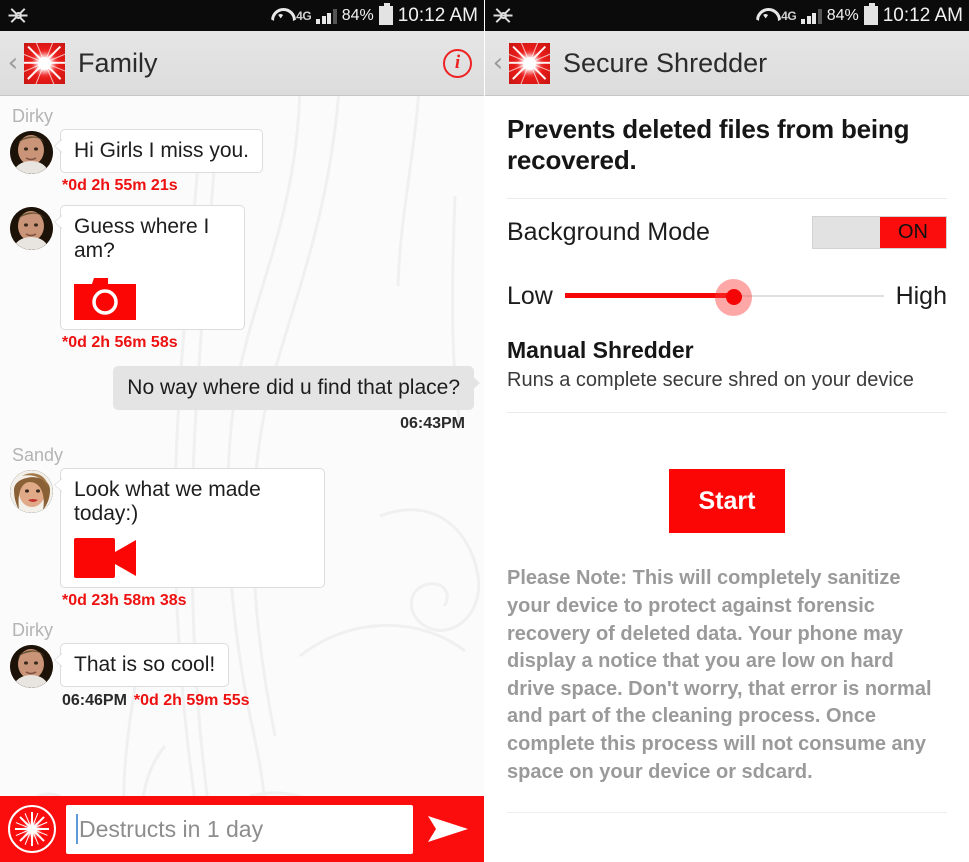 The height and width of the screenshot is (862, 969). Describe the element at coordinates (167, 501) in the screenshot. I see `message-text: Look what we made today:)` at that location.